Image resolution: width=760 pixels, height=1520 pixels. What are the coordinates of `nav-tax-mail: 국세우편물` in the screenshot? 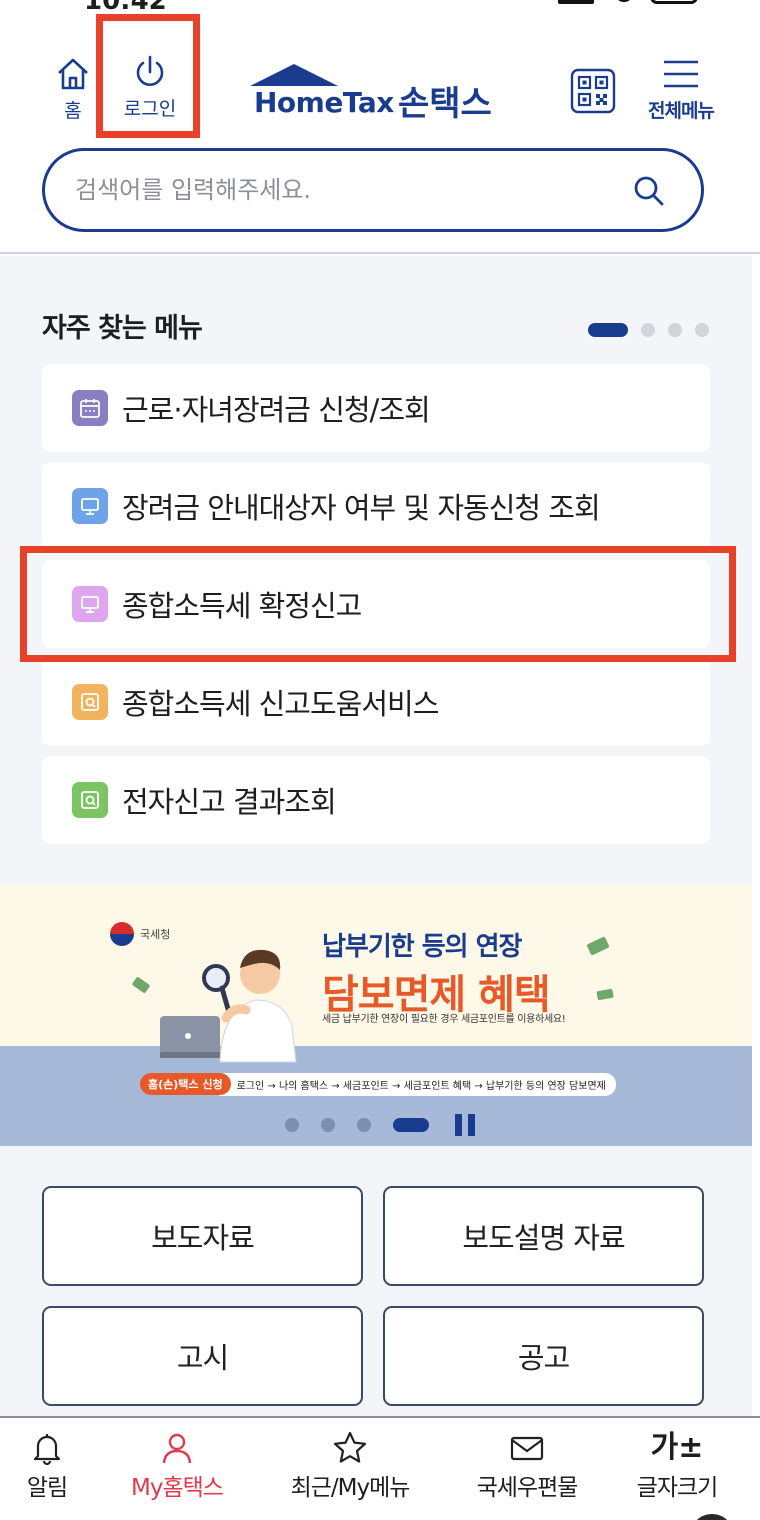 It's located at (527, 1466).